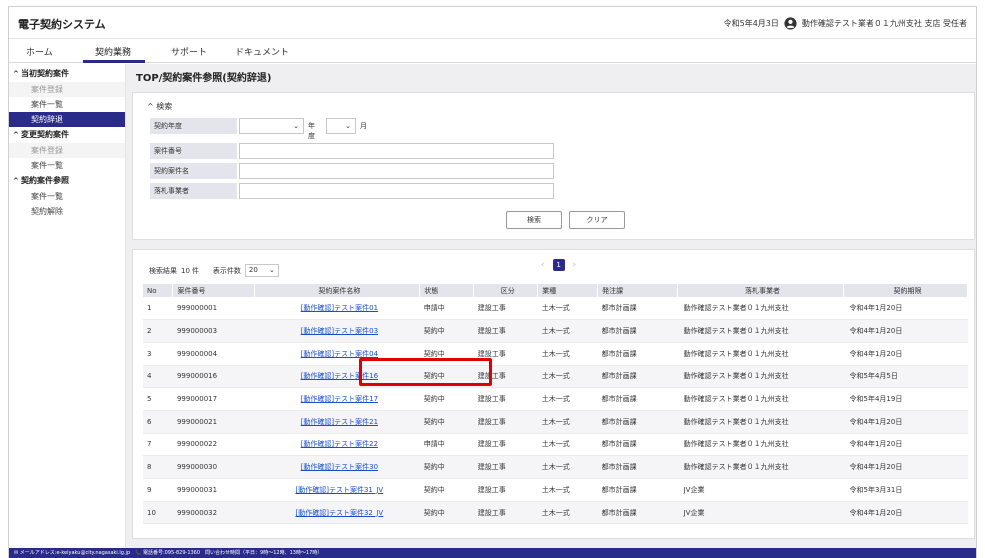  Describe the element at coordinates (396, 171) in the screenshot. I see `case-name-input` at that location.